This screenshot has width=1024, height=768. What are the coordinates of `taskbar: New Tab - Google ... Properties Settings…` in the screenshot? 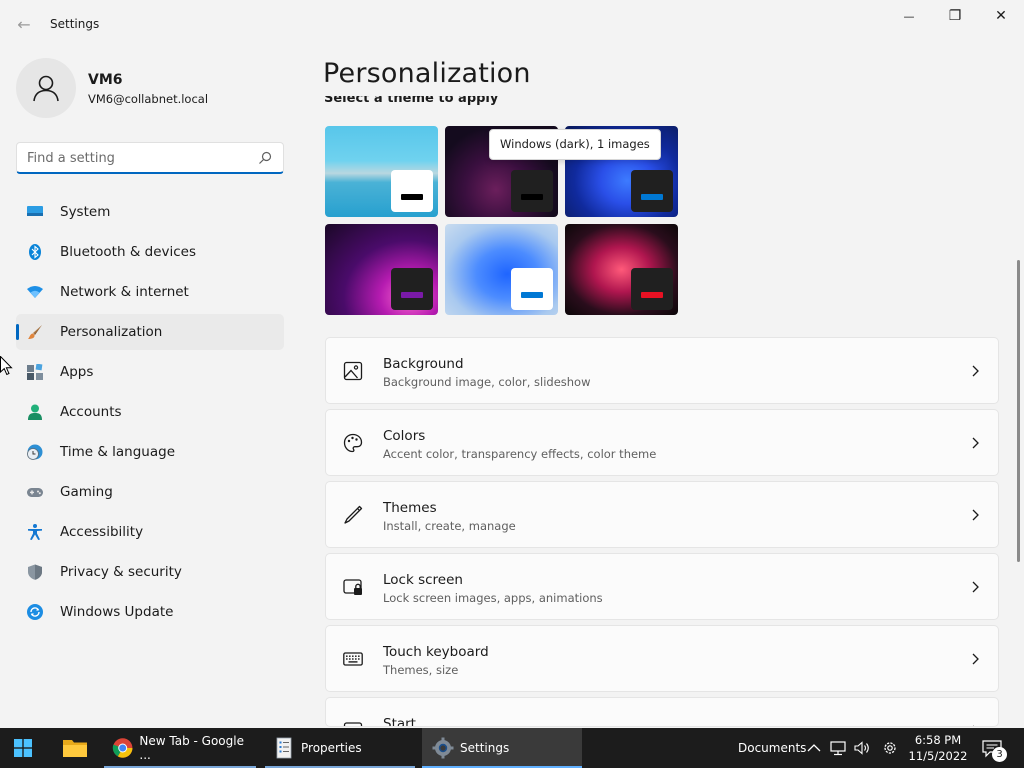 It's located at (512, 748).